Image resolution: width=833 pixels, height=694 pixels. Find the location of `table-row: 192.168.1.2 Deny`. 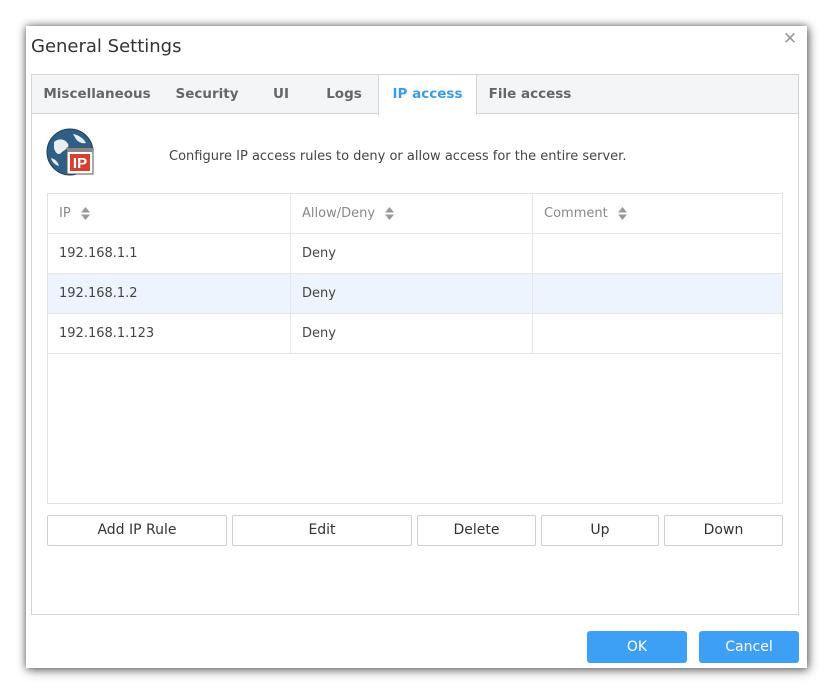

table-row: 192.168.1.2 Deny is located at coordinates (415, 294).